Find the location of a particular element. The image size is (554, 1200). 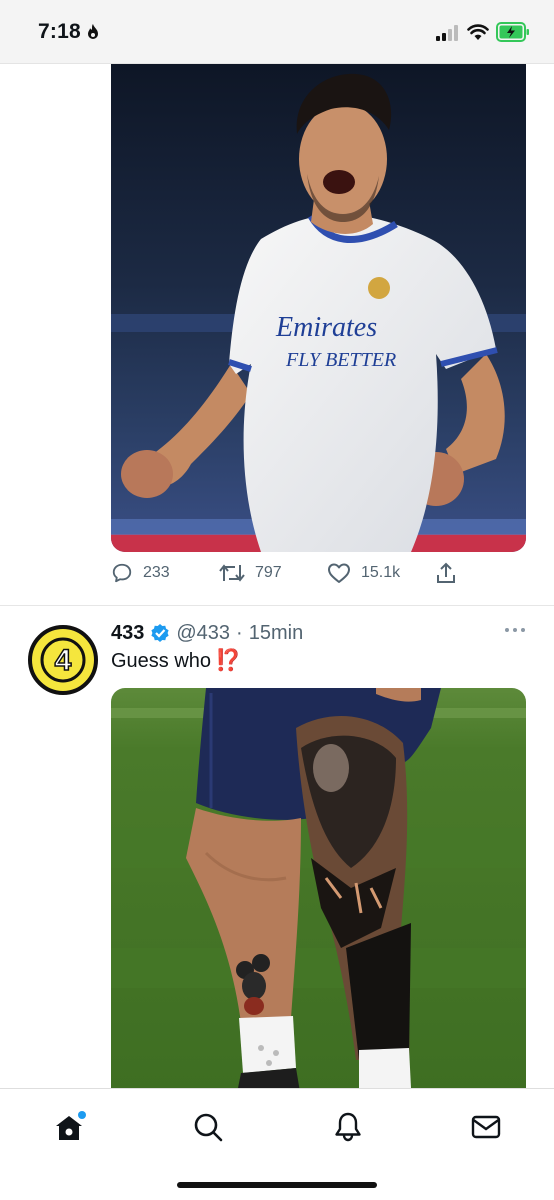

flame-icon is located at coordinates (93, 31).